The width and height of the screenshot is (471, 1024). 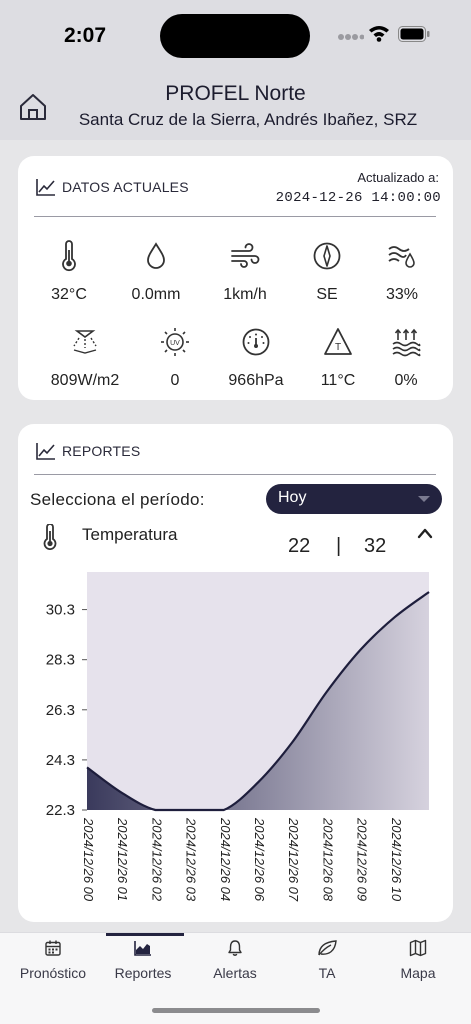 What do you see at coordinates (406, 358) in the screenshot?
I see `metric-evaporation: 0%` at bounding box center [406, 358].